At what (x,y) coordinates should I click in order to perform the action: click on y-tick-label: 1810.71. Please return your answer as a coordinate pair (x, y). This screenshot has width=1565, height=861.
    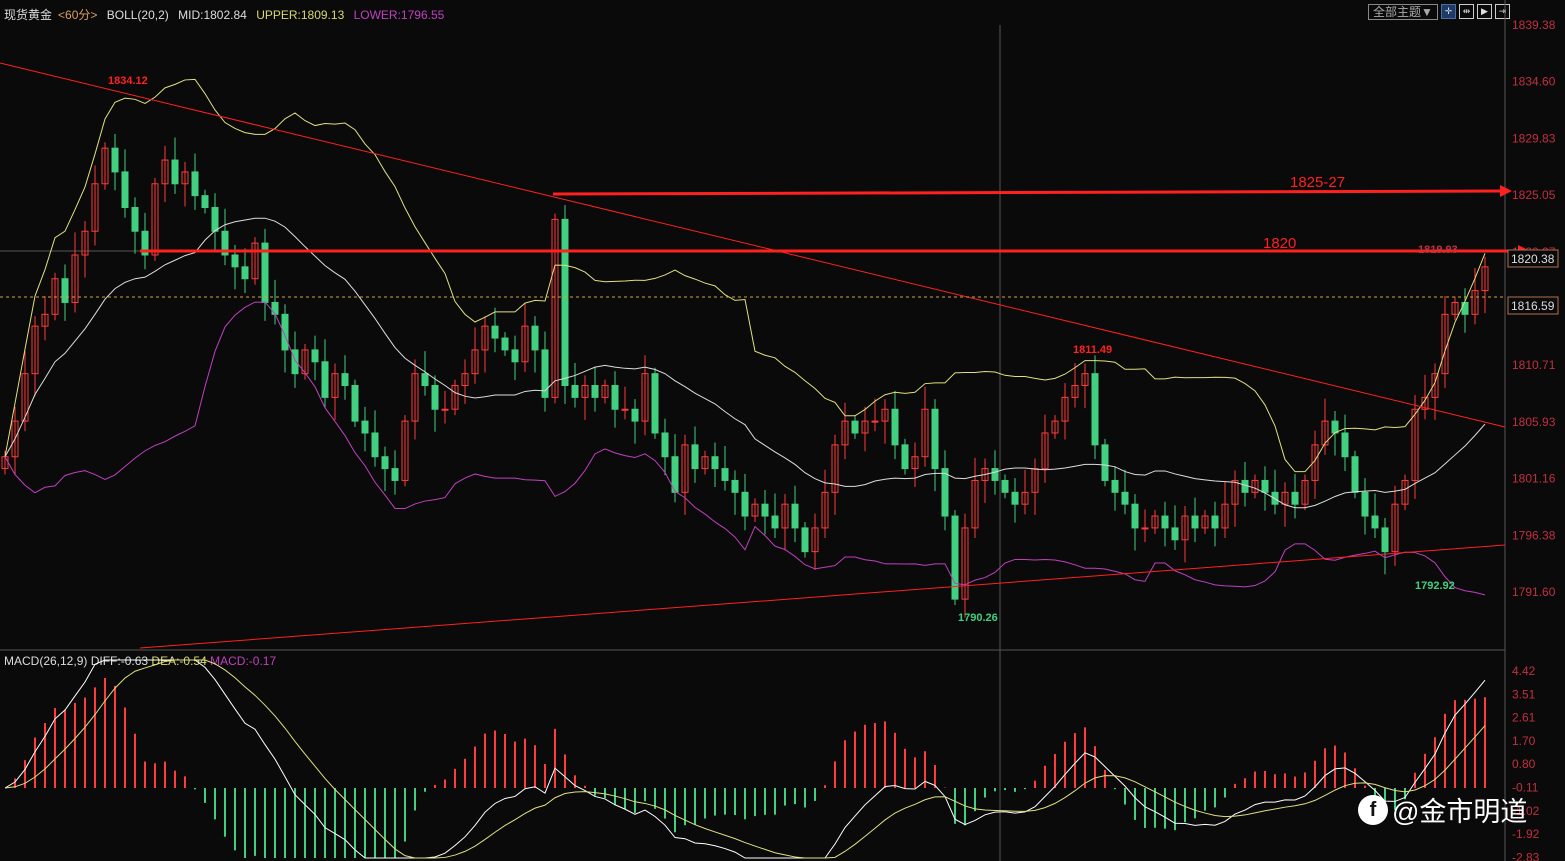
    Looking at the image, I should click on (1534, 365).